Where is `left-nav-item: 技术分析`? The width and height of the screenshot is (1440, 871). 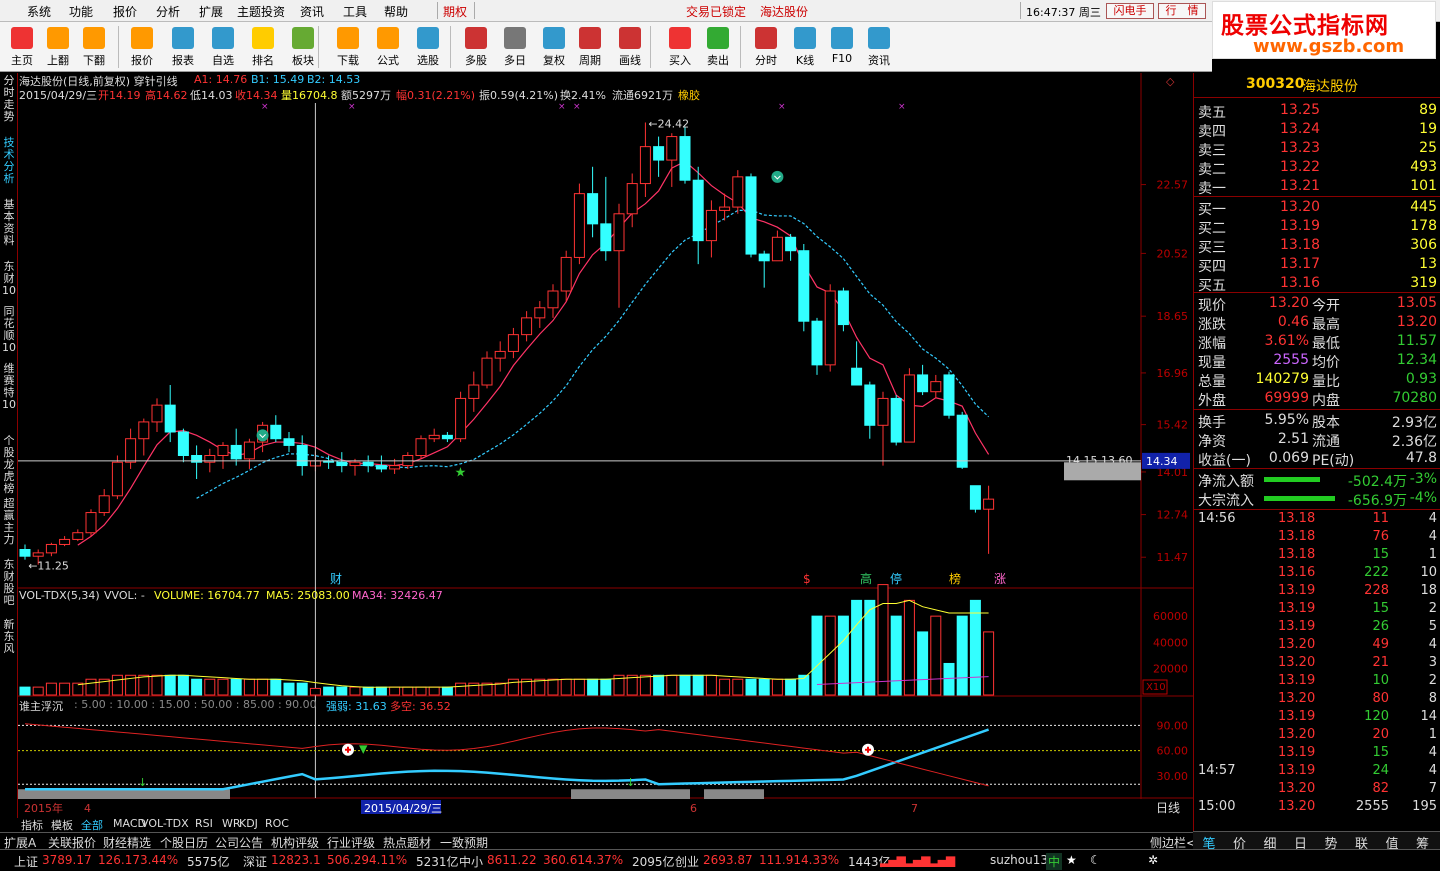
left-nav-item: 技术分析 is located at coordinates (9, 161).